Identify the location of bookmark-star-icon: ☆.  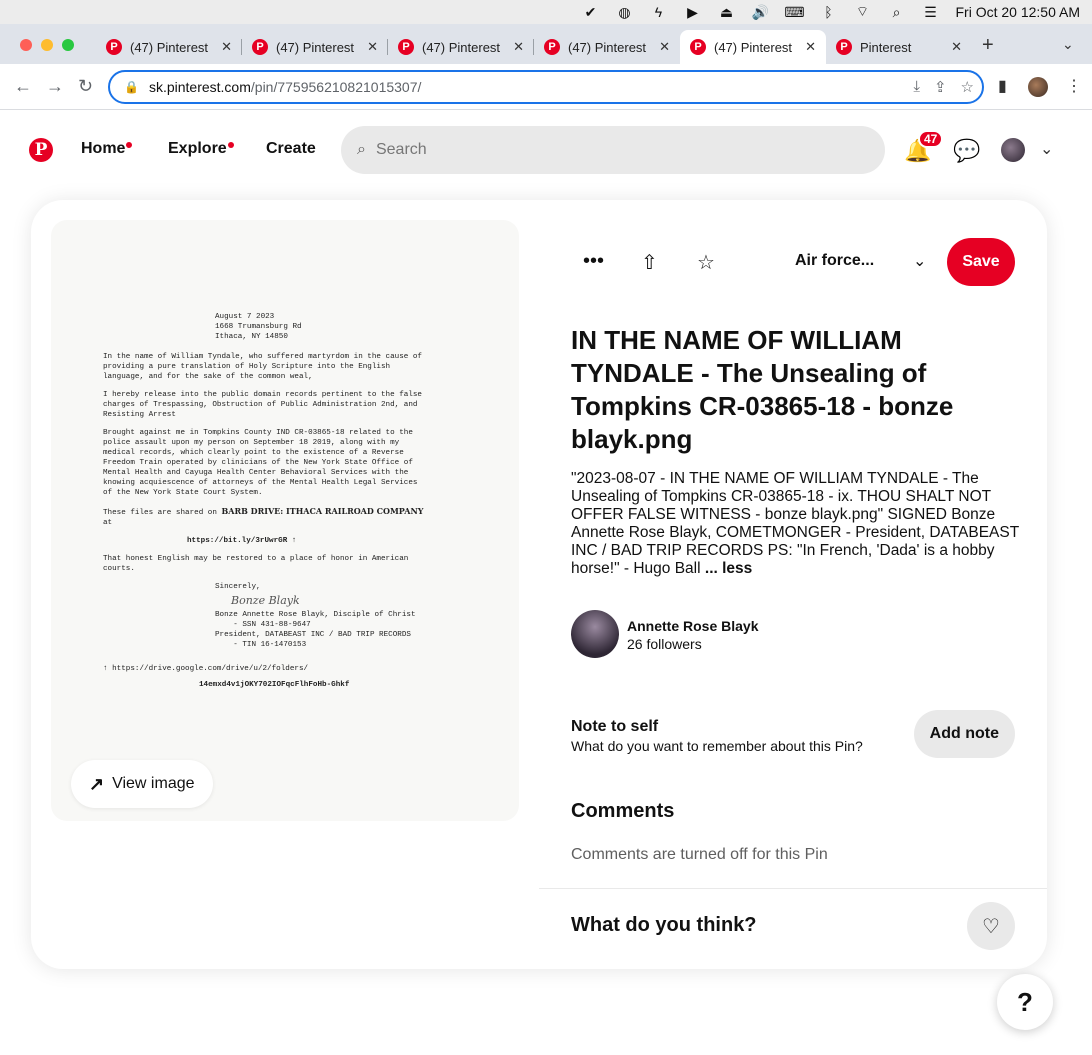
(967, 87).